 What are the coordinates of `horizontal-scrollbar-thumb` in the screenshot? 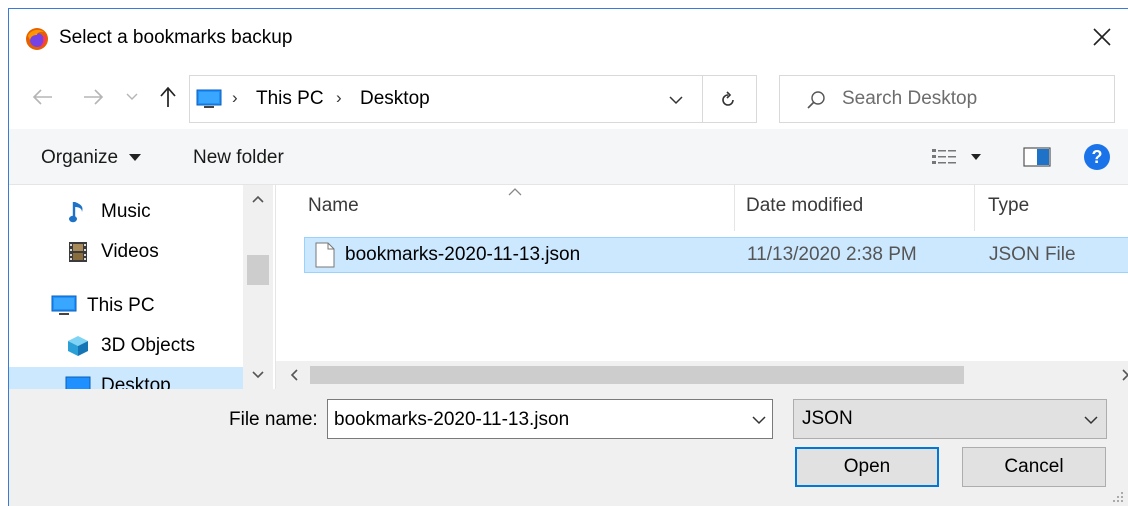 It's located at (637, 375).